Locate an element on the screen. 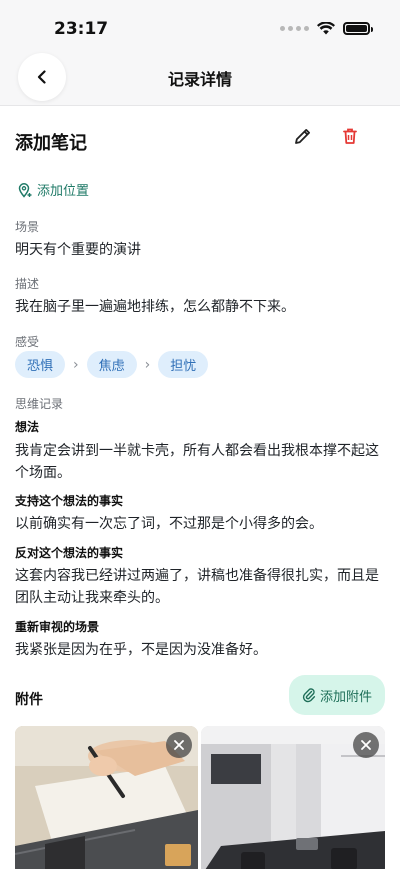 This screenshot has height=869, width=400. paperclip-icon is located at coordinates (309, 695).